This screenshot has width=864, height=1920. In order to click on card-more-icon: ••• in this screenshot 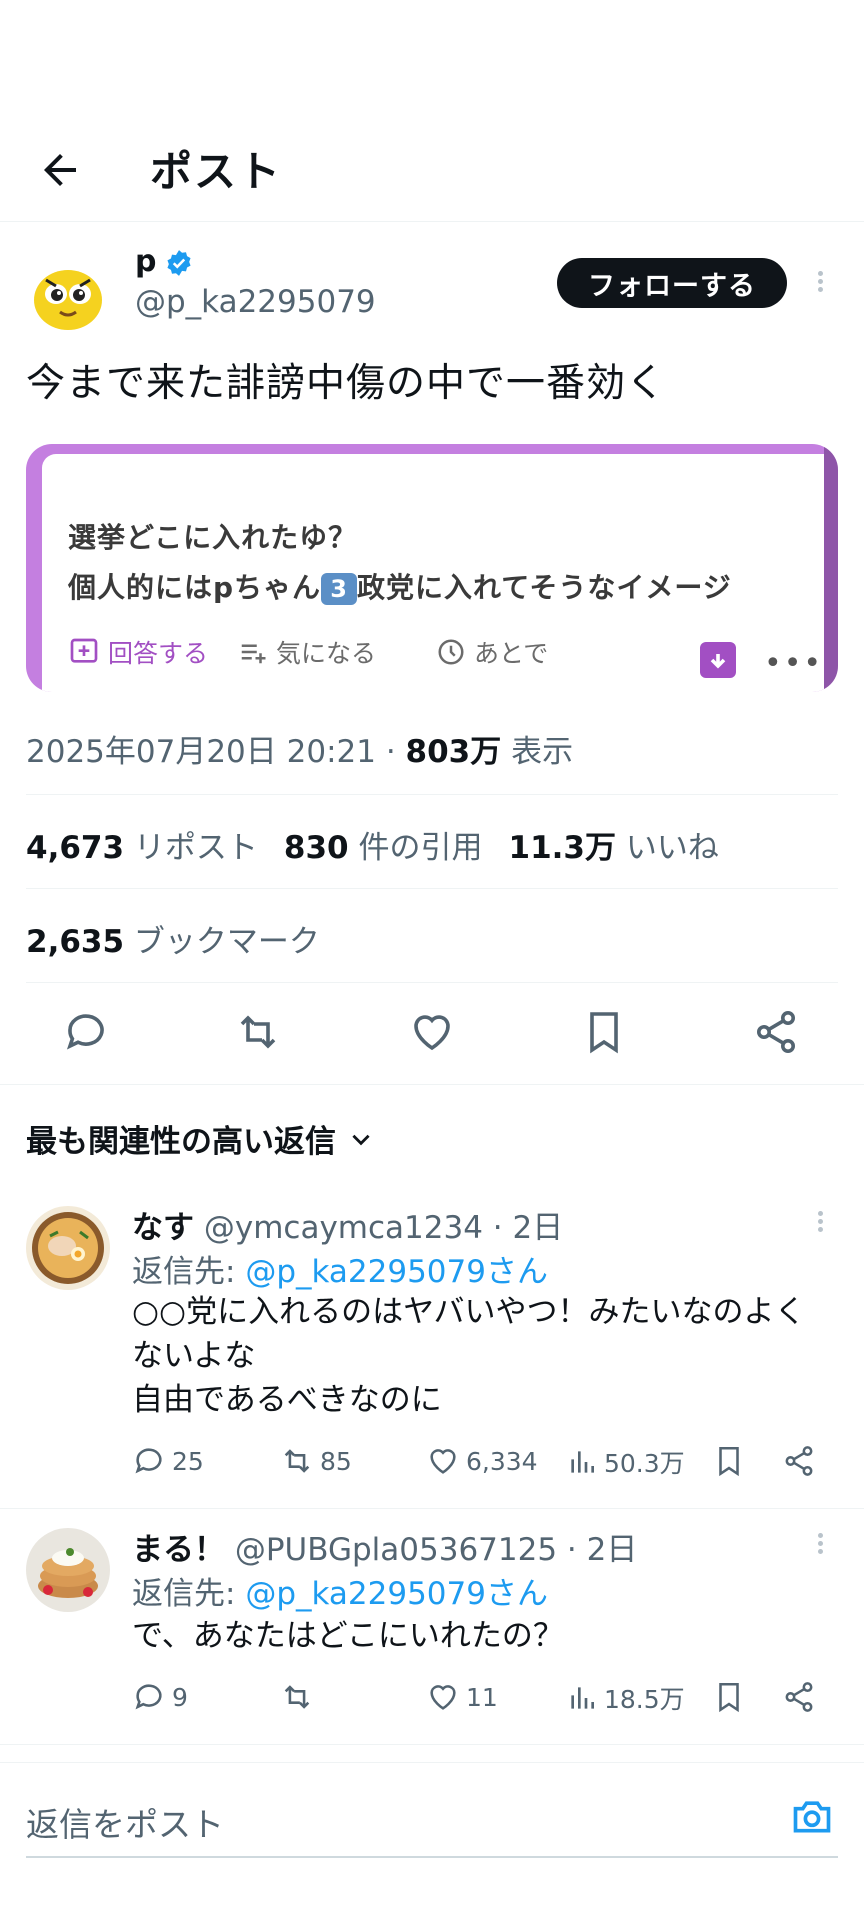, I will do `click(794, 663)`.